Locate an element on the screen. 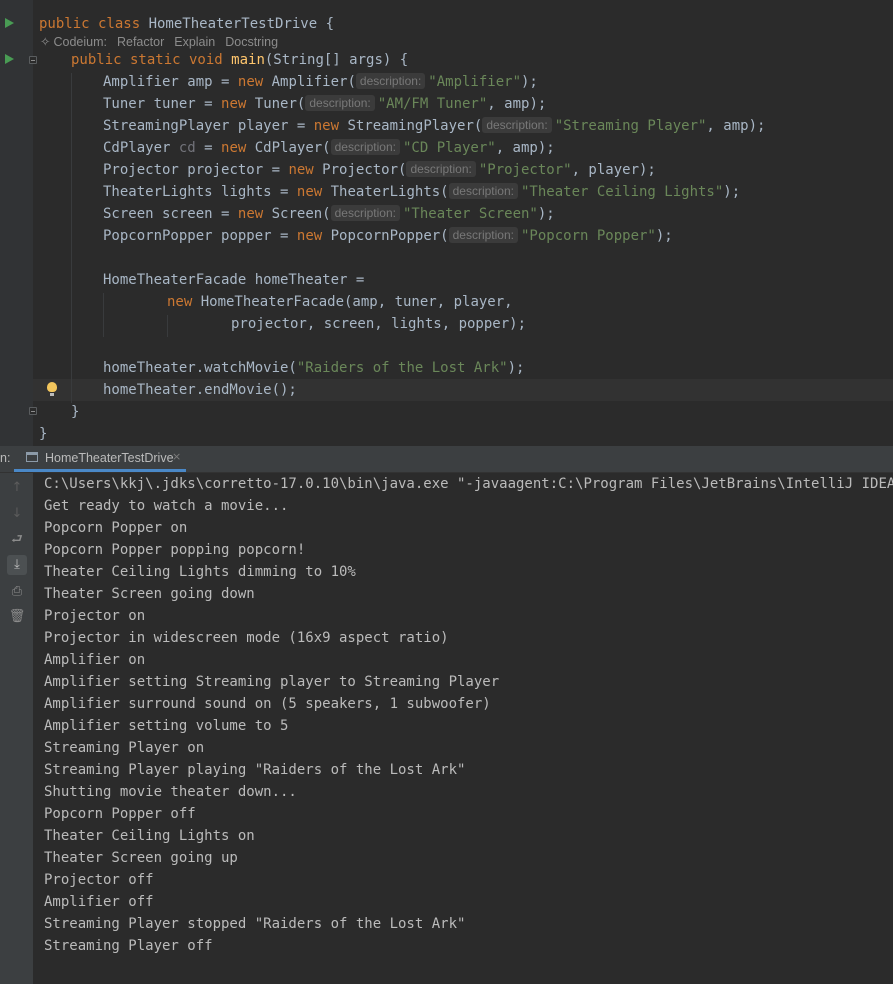 The width and height of the screenshot is (893, 984). code-line-end-movie: homeTheater.endMovie(); is located at coordinates (200, 390).